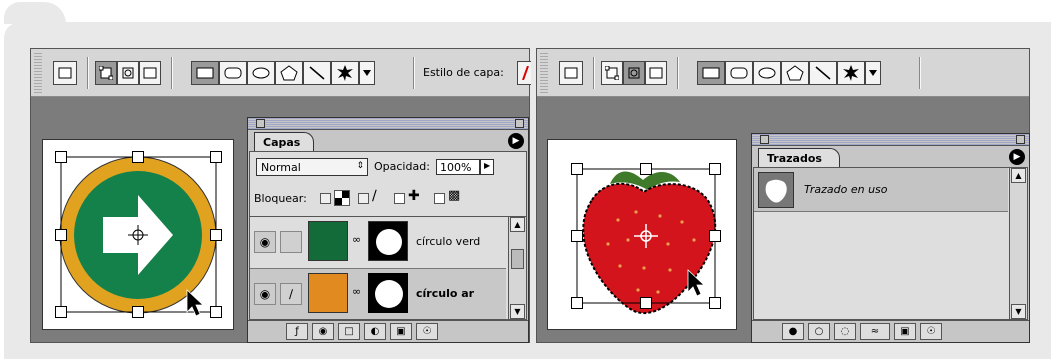  What do you see at coordinates (517, 259) in the screenshot?
I see `scroll-thumb` at bounding box center [517, 259].